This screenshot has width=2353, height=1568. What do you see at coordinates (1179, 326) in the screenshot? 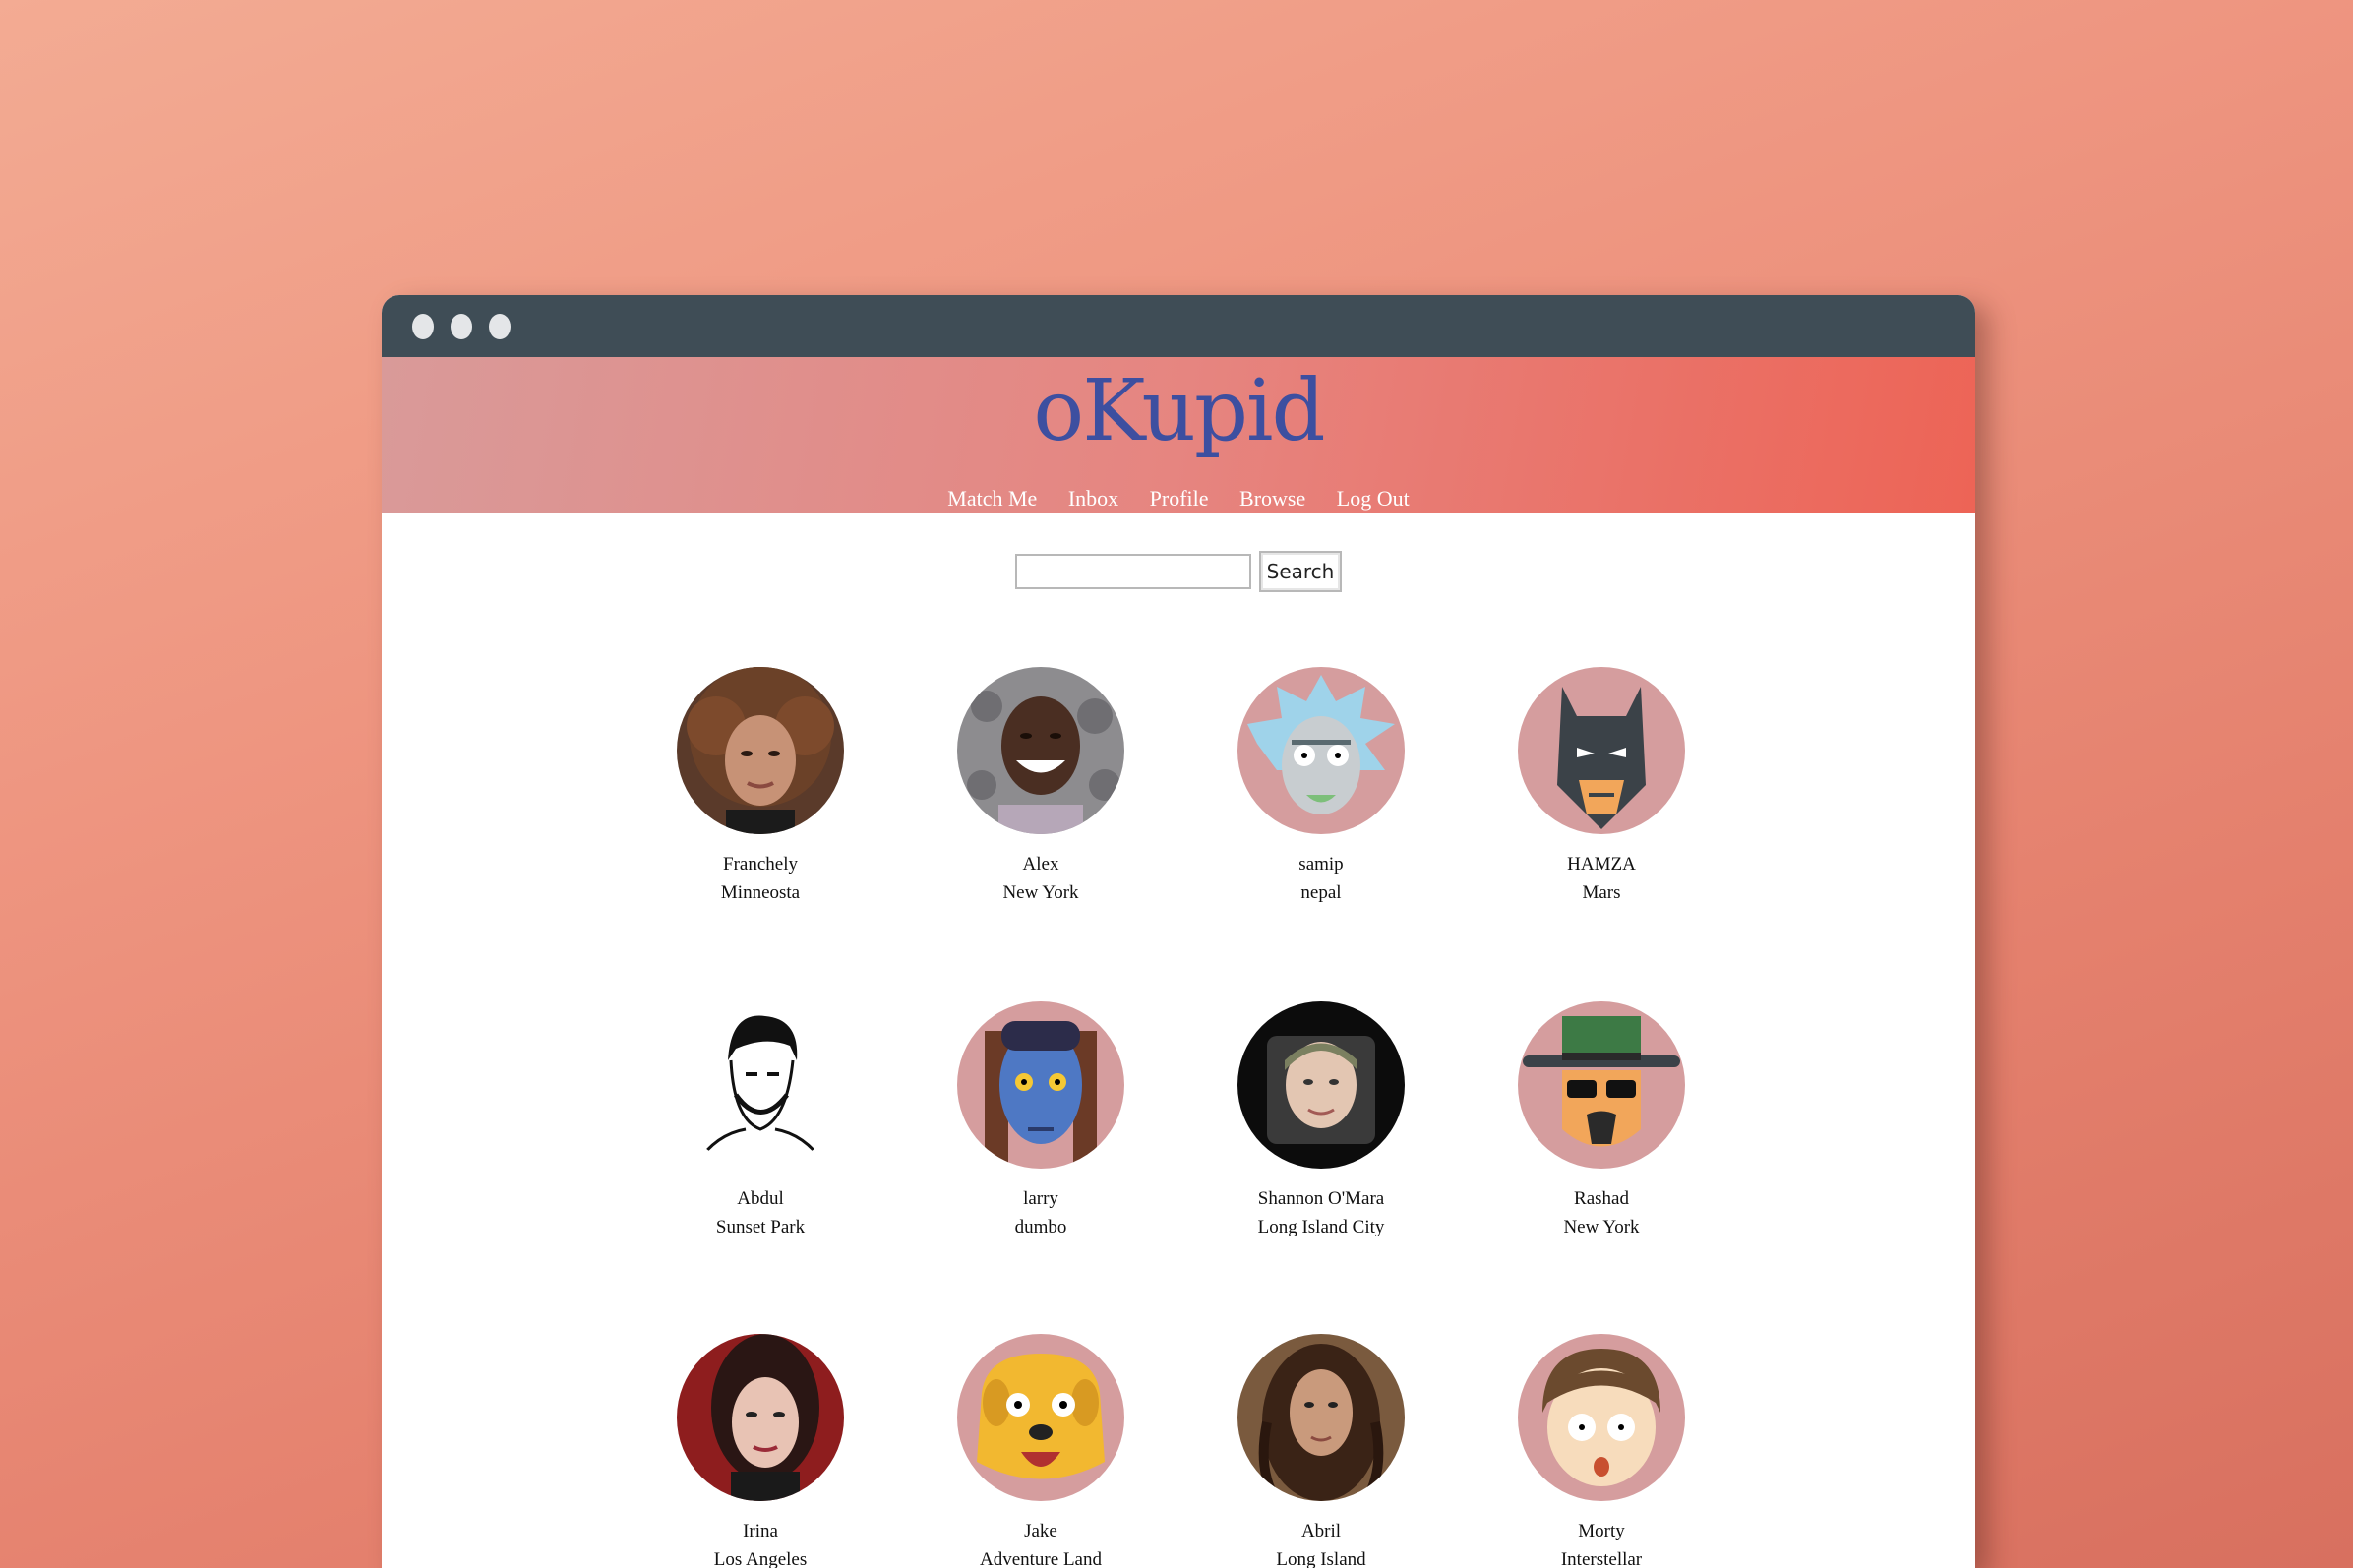
I see `browser-titlebar` at bounding box center [1179, 326].